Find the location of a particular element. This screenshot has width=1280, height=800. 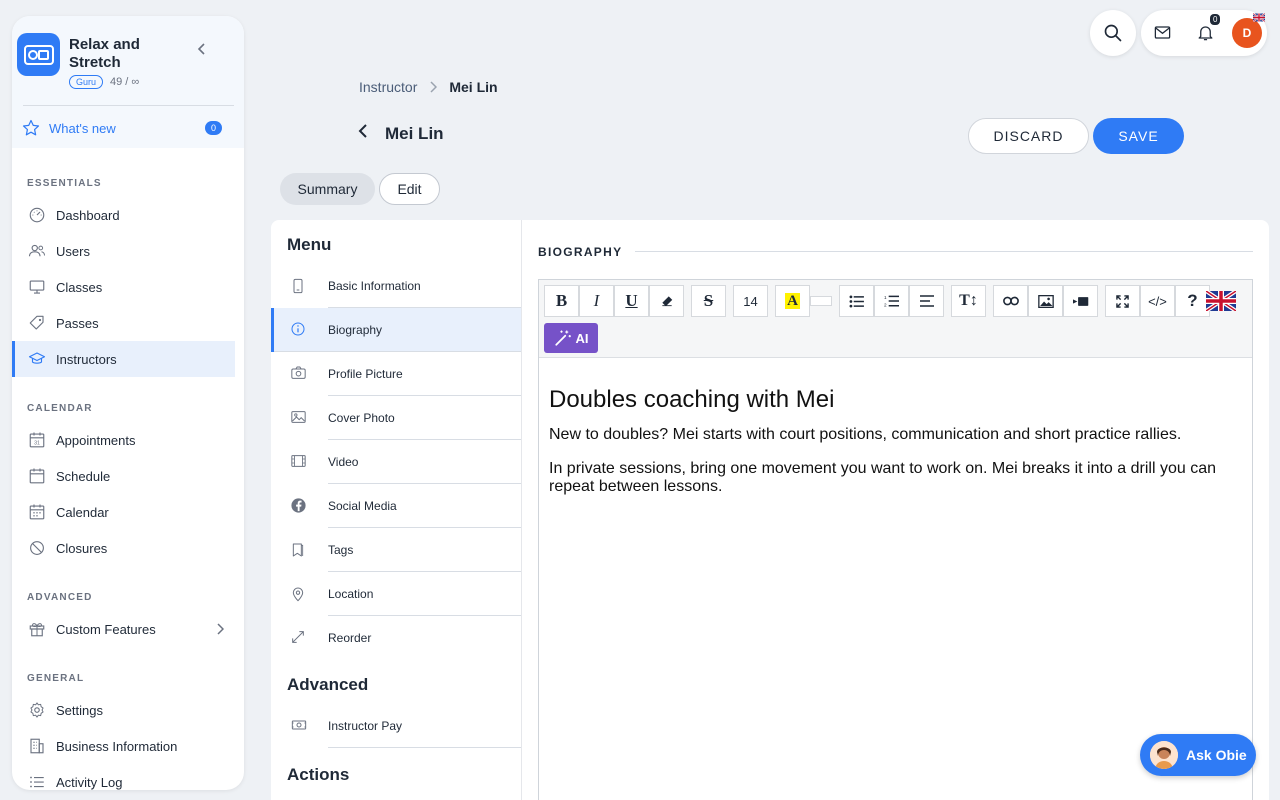

fullscreen-button is located at coordinates (1122, 301).